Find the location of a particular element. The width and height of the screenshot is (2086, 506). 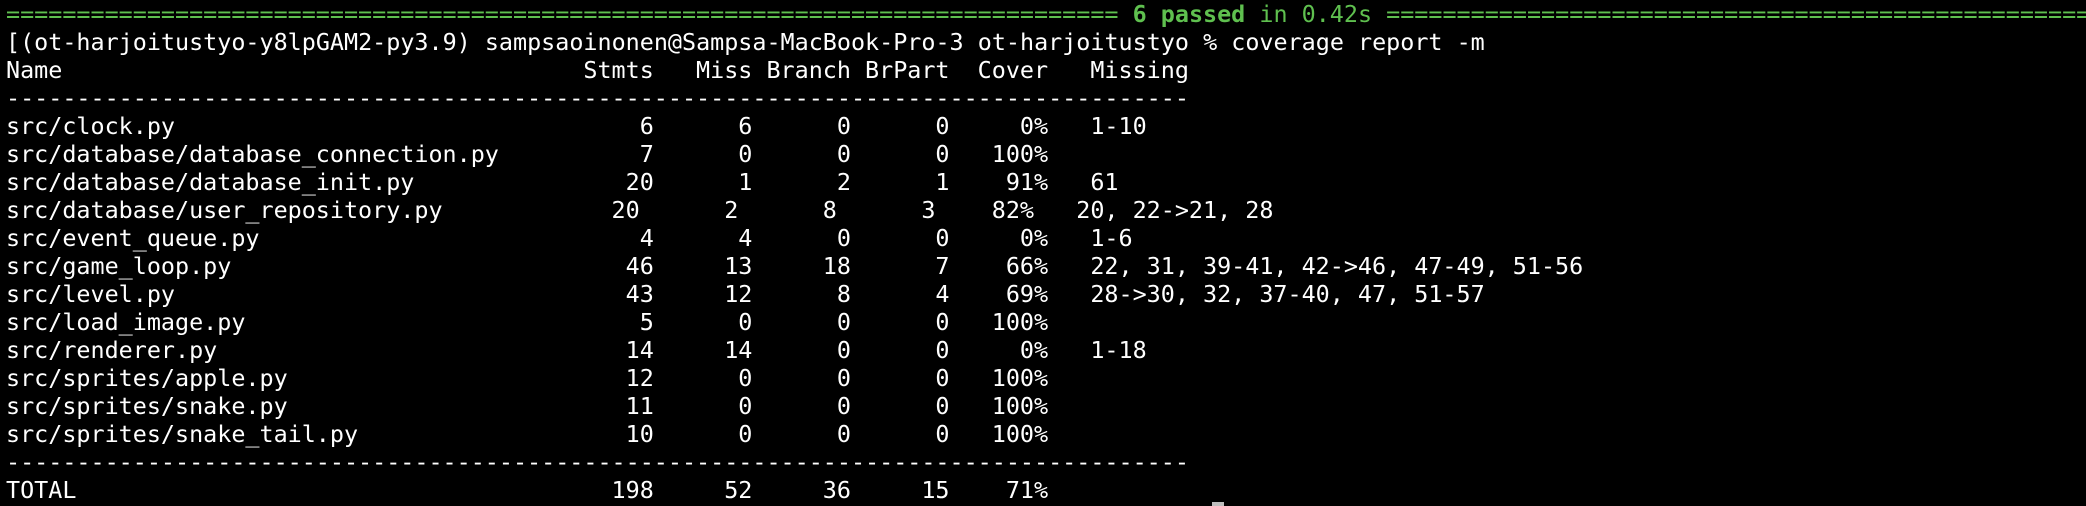

current-directory: ot-harjoitustyo is located at coordinates (1083, 42).